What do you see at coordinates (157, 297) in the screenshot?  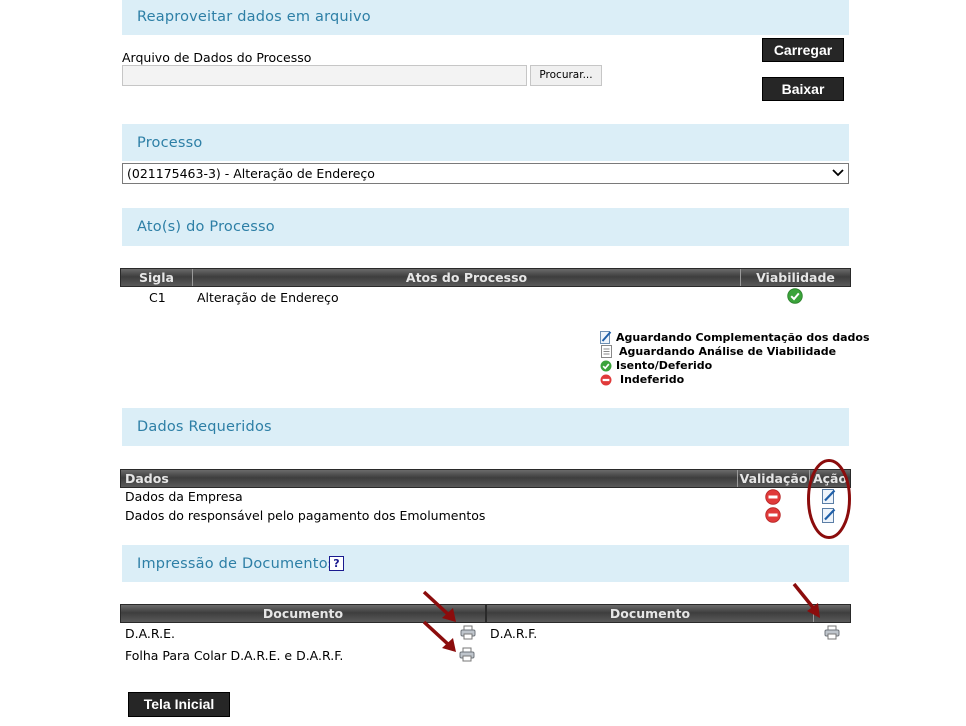 I see `row-sigla: C1` at bounding box center [157, 297].